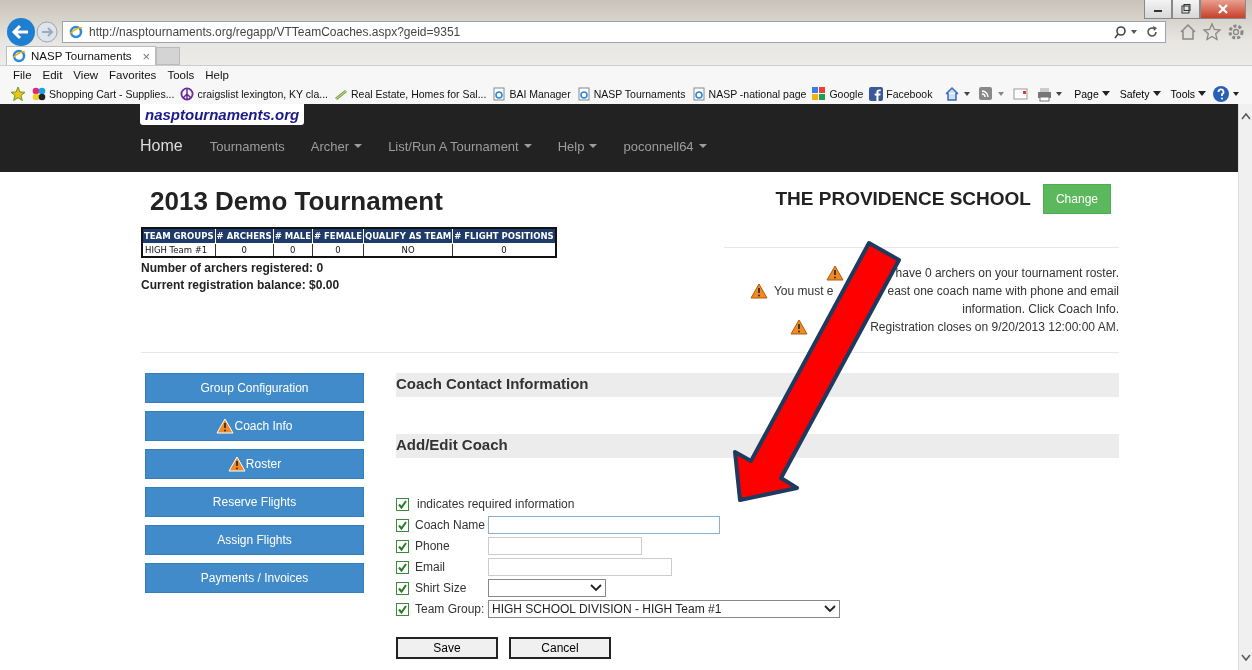  Describe the element at coordinates (336, 146) in the screenshot. I see `nav-link: Archer` at that location.